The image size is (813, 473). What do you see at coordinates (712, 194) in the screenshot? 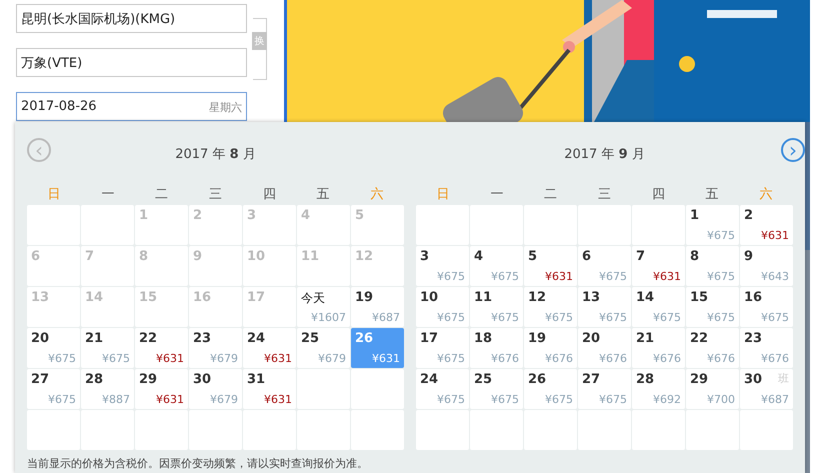
I see `weekday-label: 五` at bounding box center [712, 194].